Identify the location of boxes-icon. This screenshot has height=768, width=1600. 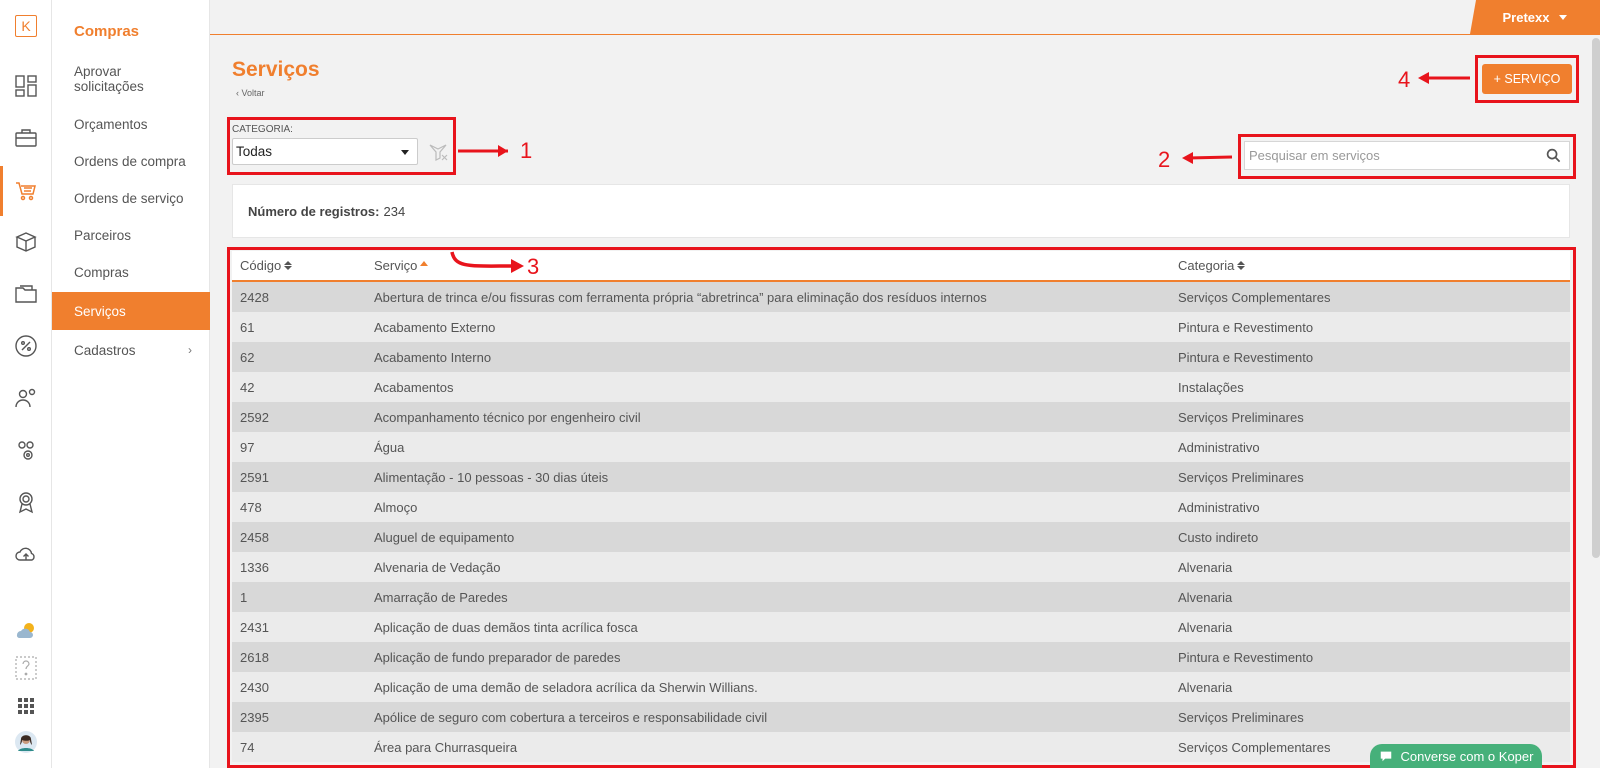
(26, 242).